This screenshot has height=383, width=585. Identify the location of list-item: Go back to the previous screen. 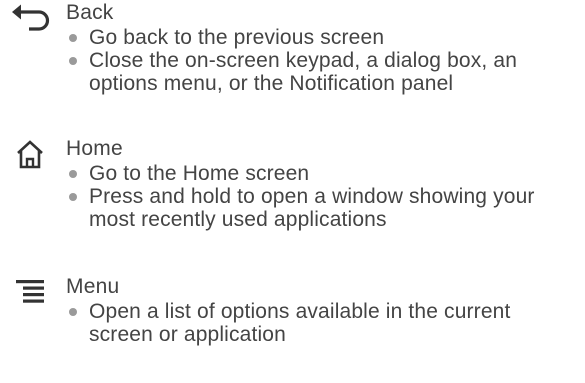
(321, 37).